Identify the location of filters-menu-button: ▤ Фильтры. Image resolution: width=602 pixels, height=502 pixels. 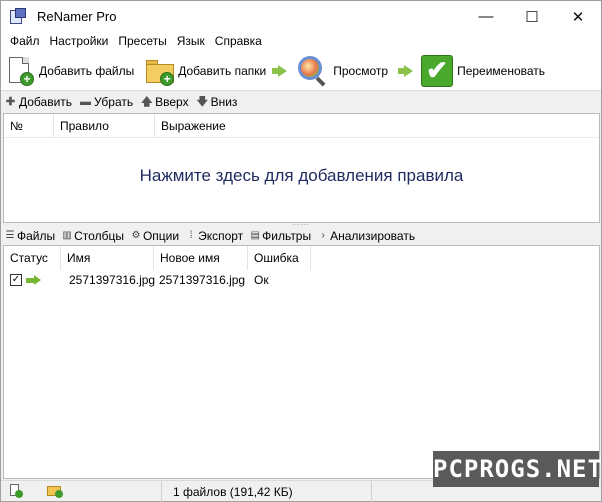
(280, 236).